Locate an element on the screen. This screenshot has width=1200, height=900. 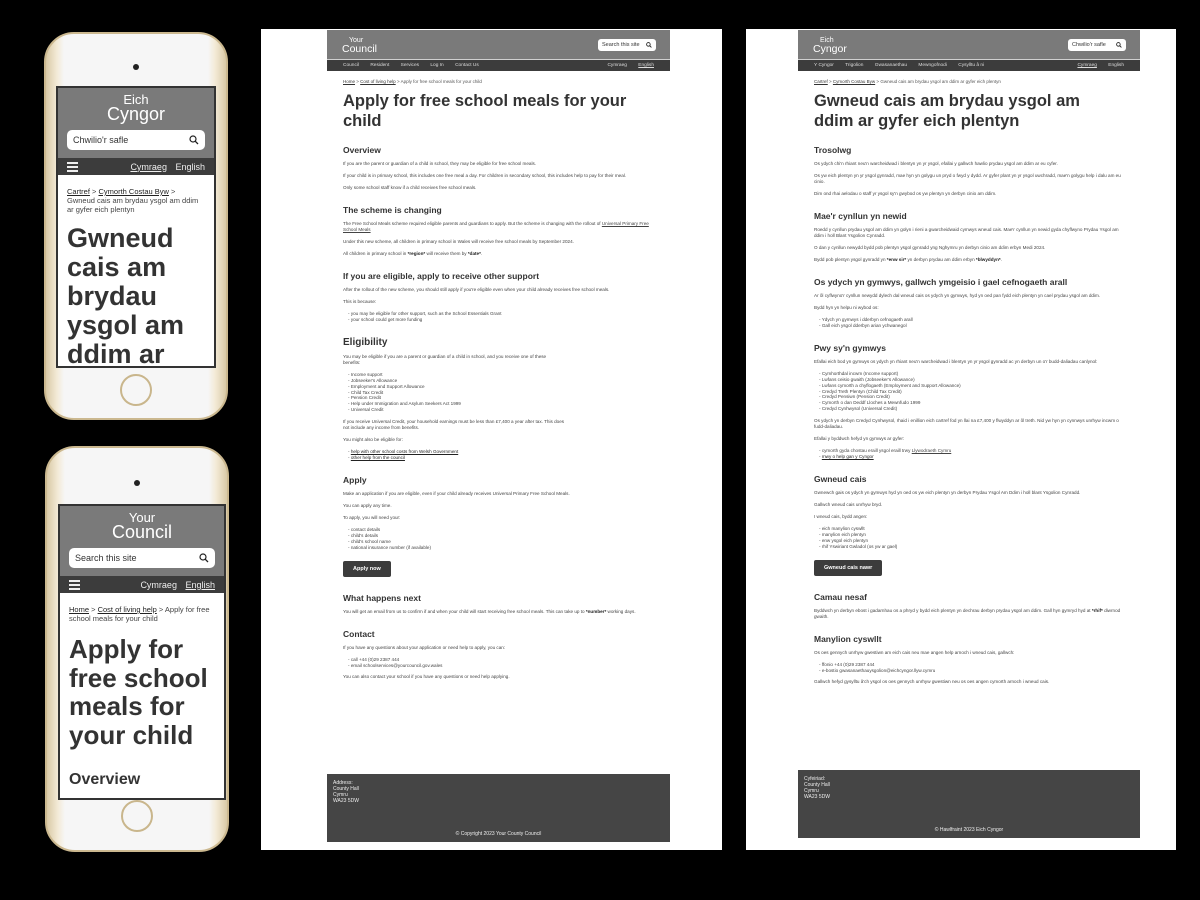
nav-item-council: Council is located at coordinates (351, 65).